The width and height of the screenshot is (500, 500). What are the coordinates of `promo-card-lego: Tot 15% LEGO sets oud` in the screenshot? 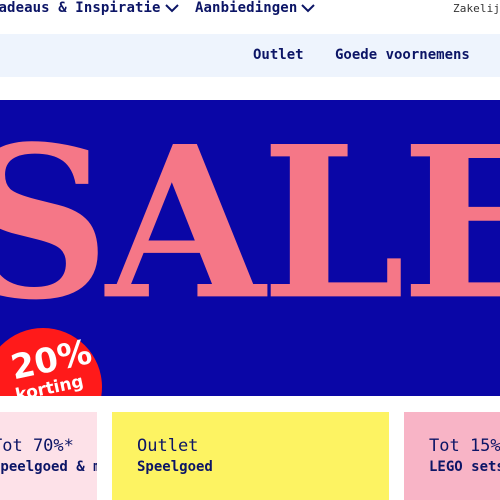 It's located at (452, 456).